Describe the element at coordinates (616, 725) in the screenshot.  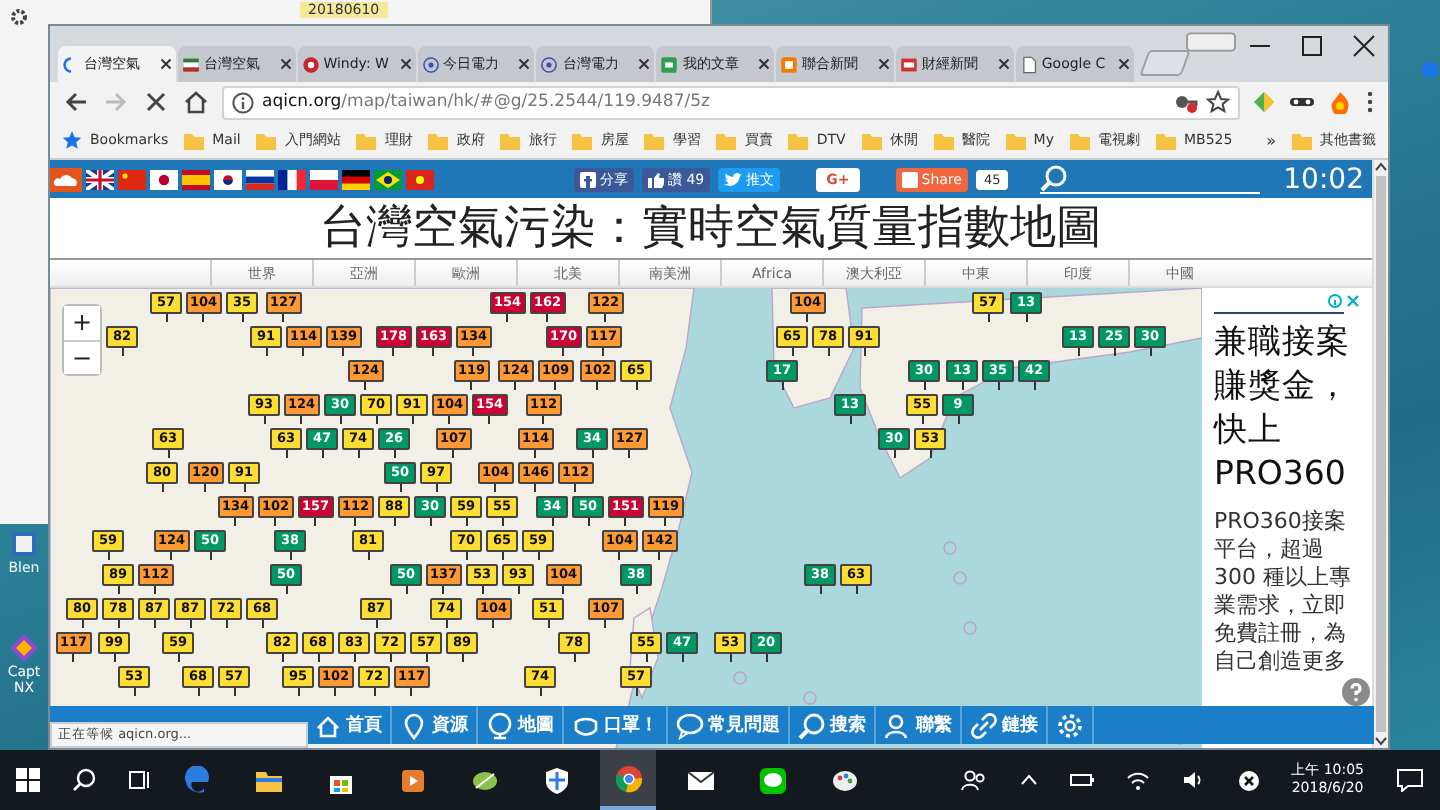
I see `nav-link: 口罩！` at that location.